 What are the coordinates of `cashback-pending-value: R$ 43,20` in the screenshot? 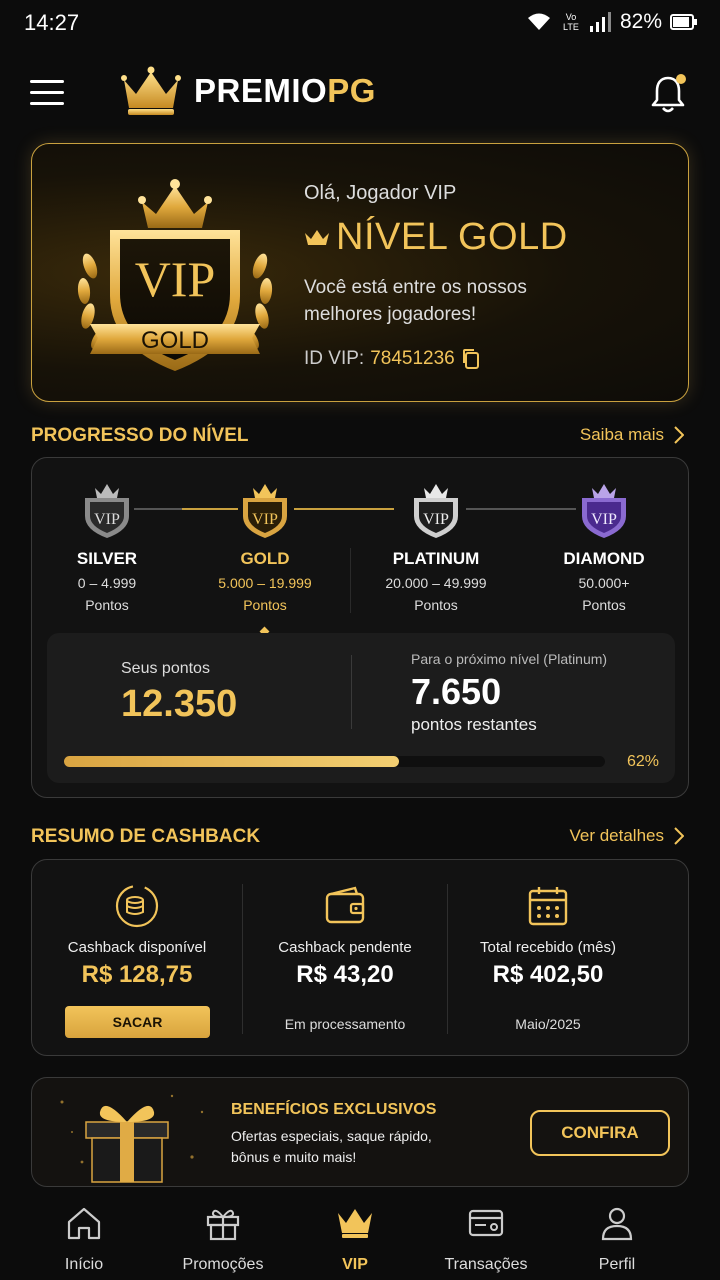 It's located at (345, 974).